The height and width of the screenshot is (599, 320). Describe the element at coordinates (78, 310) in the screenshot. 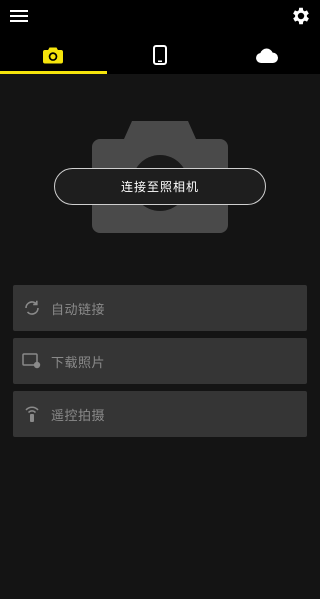

I see `feature-label: 自动链接` at that location.